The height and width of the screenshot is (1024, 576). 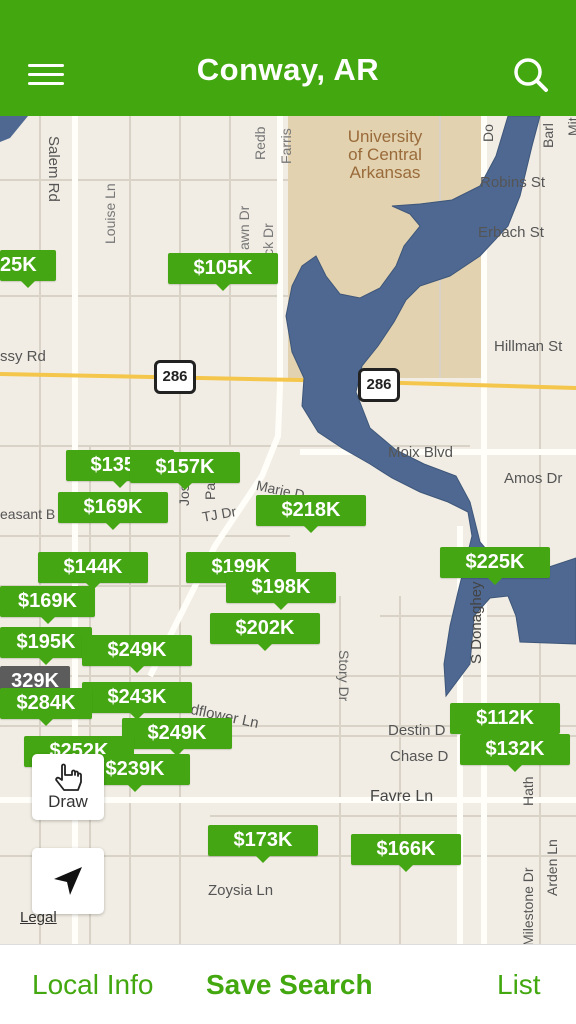 What do you see at coordinates (265, 632) in the screenshot?
I see `price-pin: $202K` at bounding box center [265, 632].